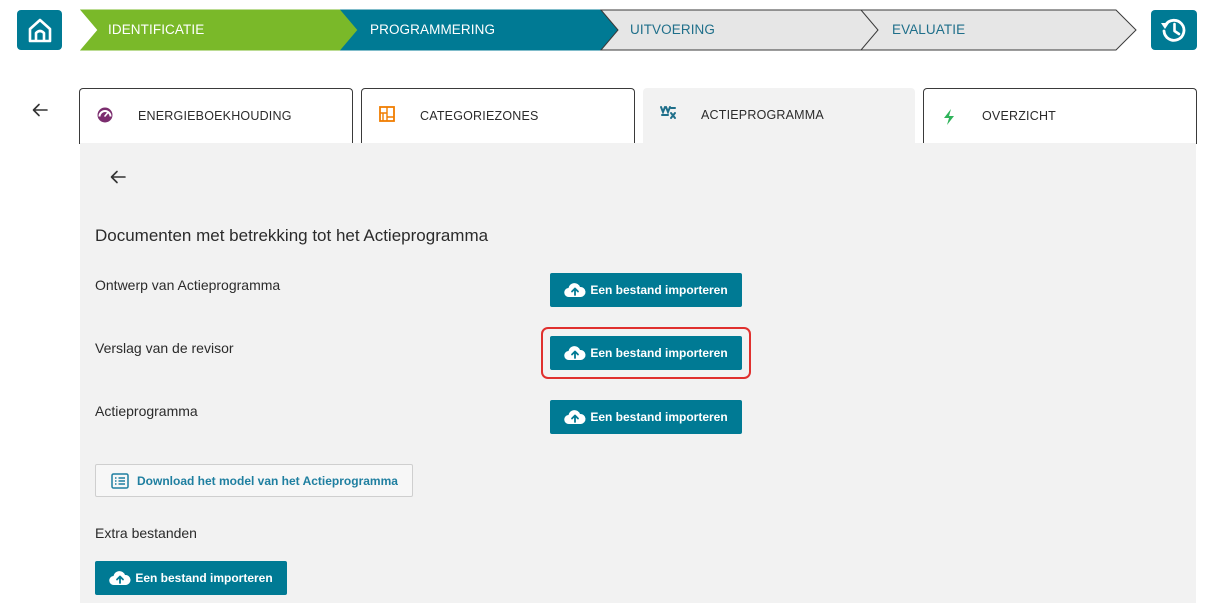 Image resolution: width=1212 pixels, height=603 pixels. What do you see at coordinates (762, 115) in the screenshot?
I see `tab-label: ACTIEPROGRAMMA` at bounding box center [762, 115].